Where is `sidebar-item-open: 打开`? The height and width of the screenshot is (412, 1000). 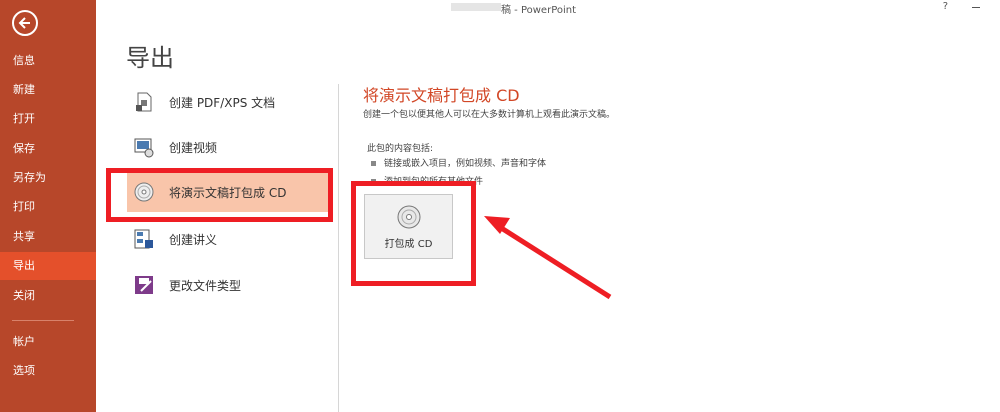
sidebar-item-open: 打开 is located at coordinates (48, 119).